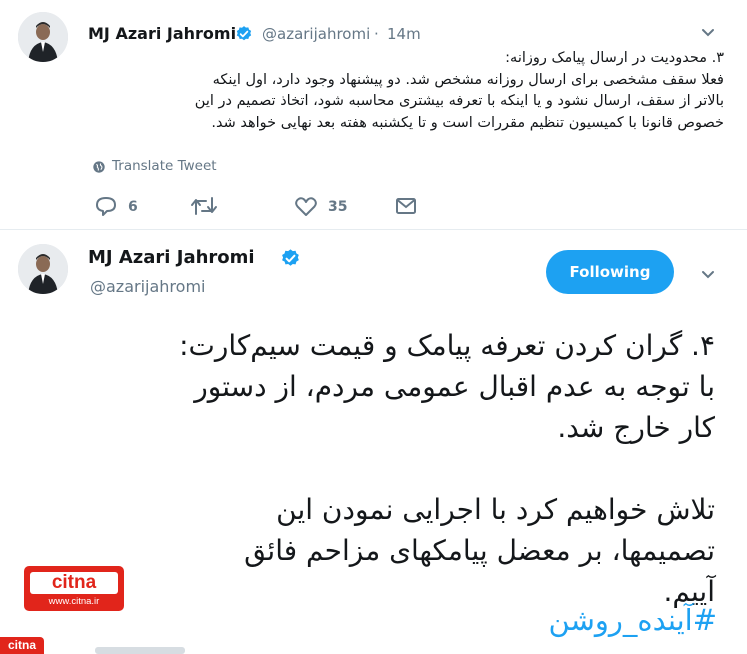 This screenshot has height=654, width=747. What do you see at coordinates (404, 34) in the screenshot?
I see `tweet-time: 14m` at bounding box center [404, 34].